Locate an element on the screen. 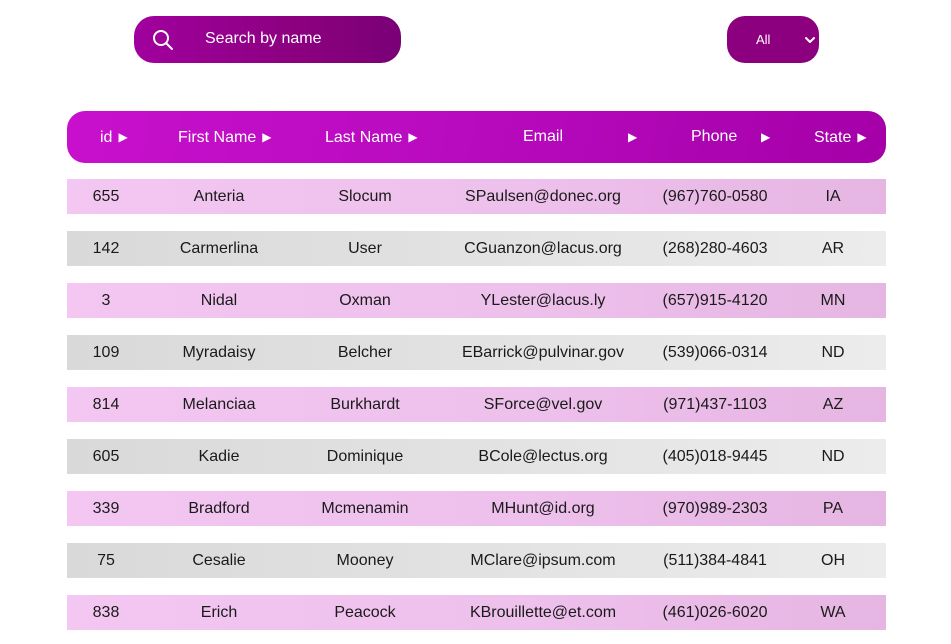 Image resolution: width=951 pixels, height=644 pixels. column-header-email: Email ▶ is located at coordinates (580, 137).